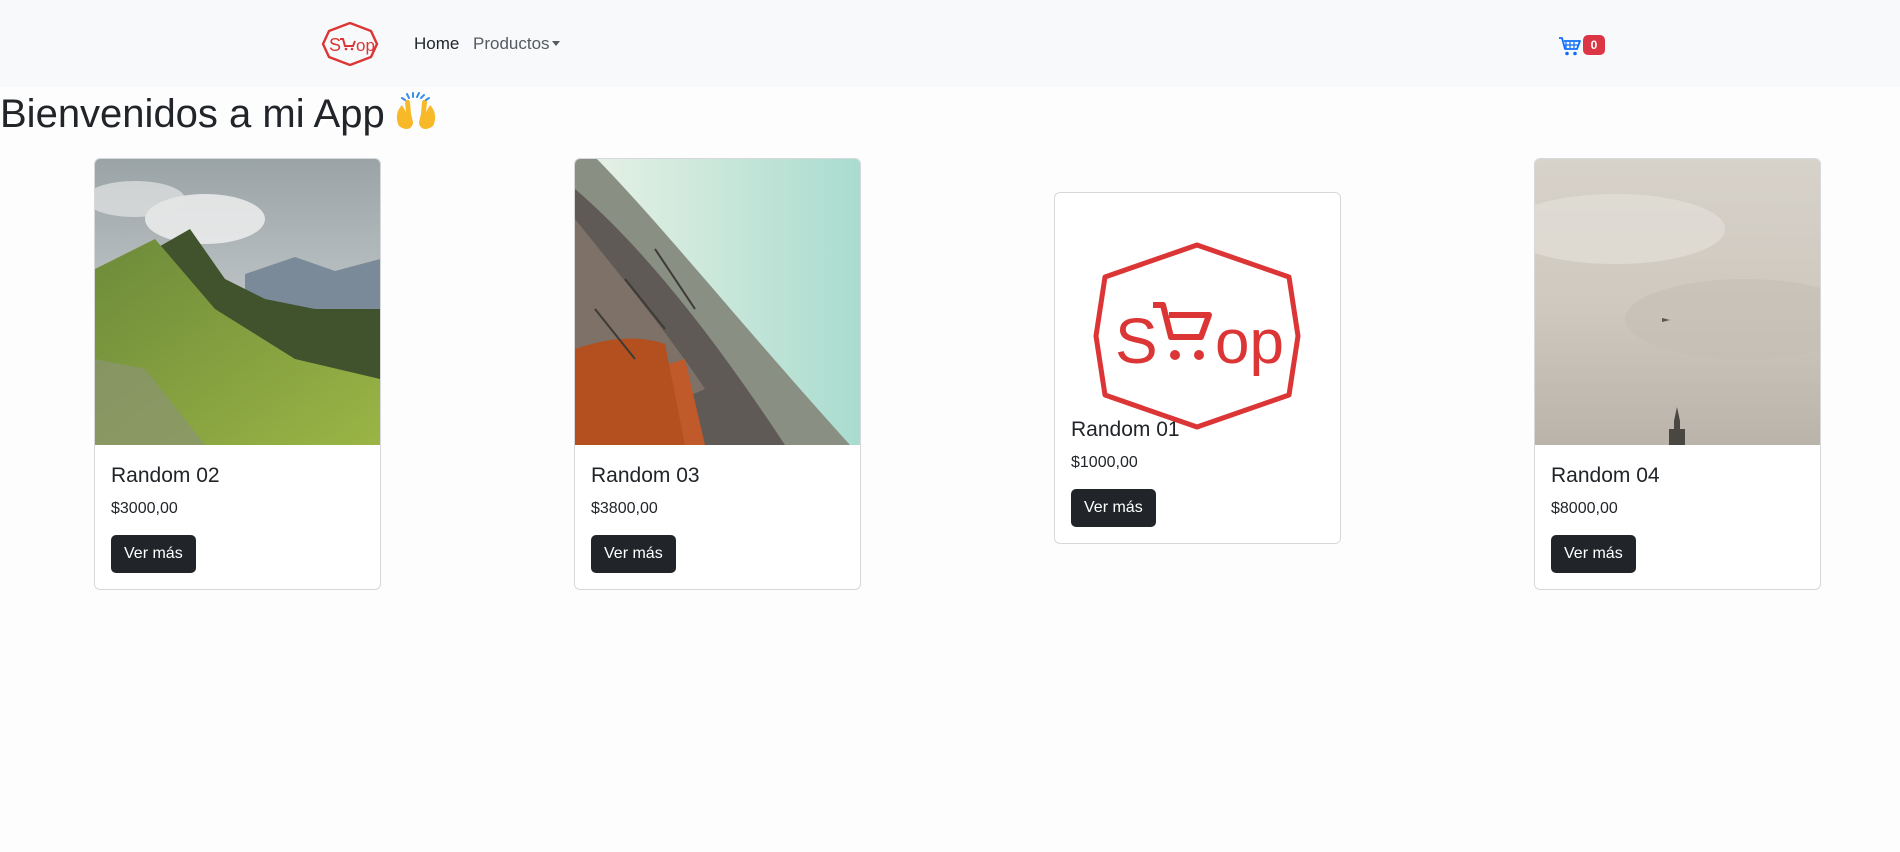 The image size is (1900, 852). What do you see at coordinates (350, 44) in the screenshot?
I see `brand-logo: S op` at bounding box center [350, 44].